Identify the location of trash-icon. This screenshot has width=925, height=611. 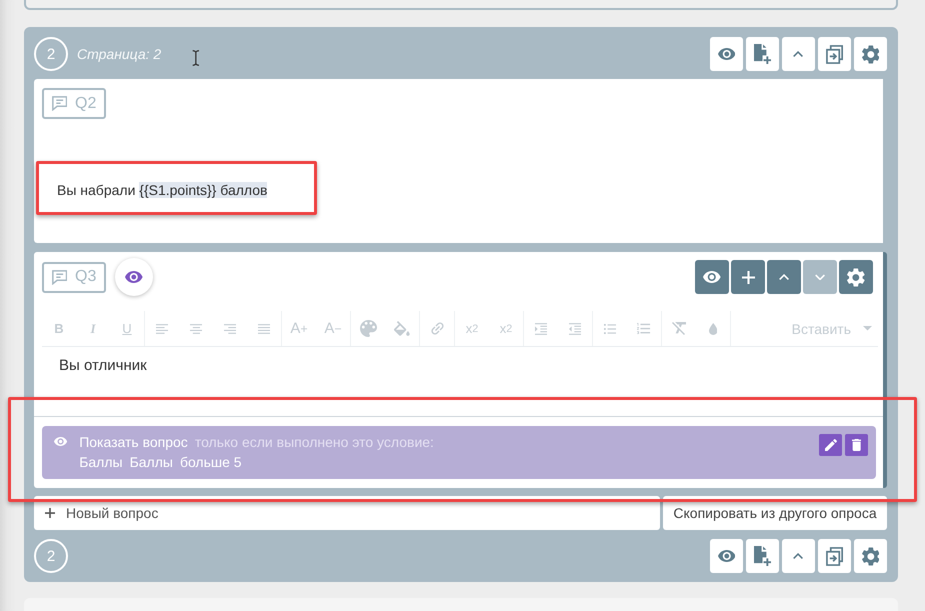
(857, 445).